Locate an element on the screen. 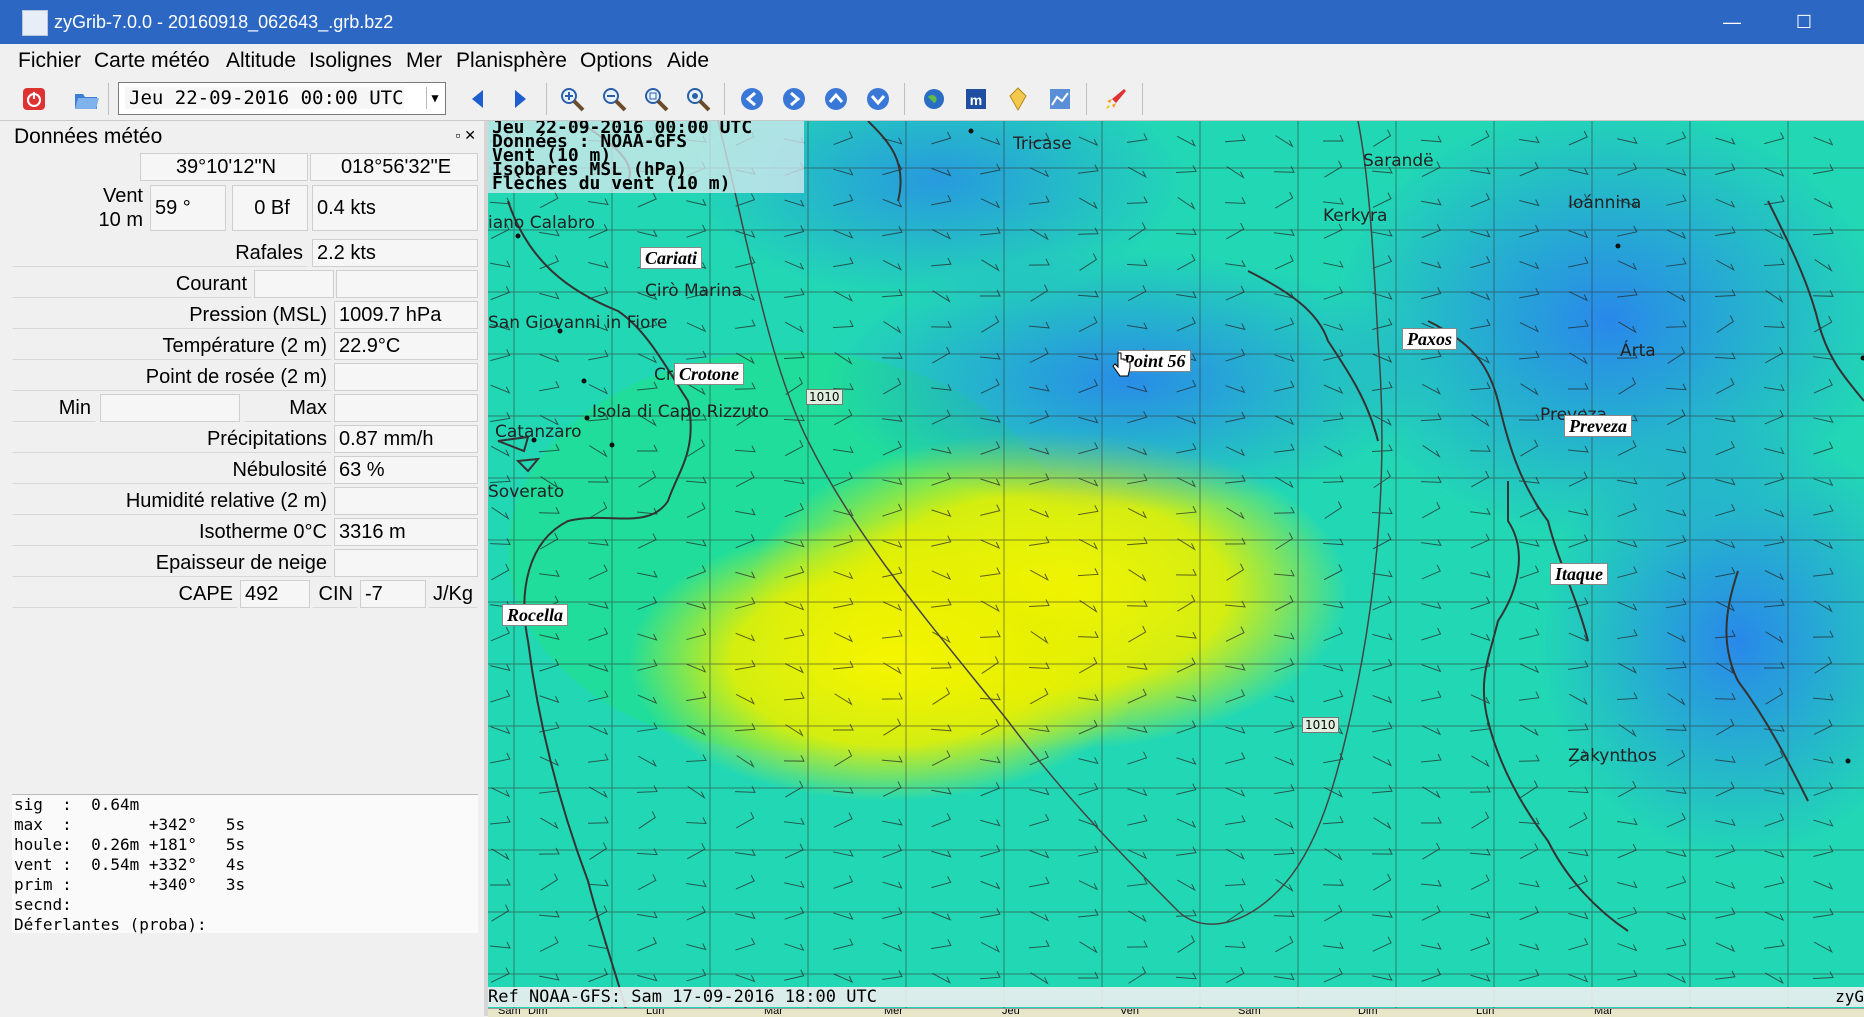 The image size is (1864, 1017). city-label: Soverato is located at coordinates (526, 492).